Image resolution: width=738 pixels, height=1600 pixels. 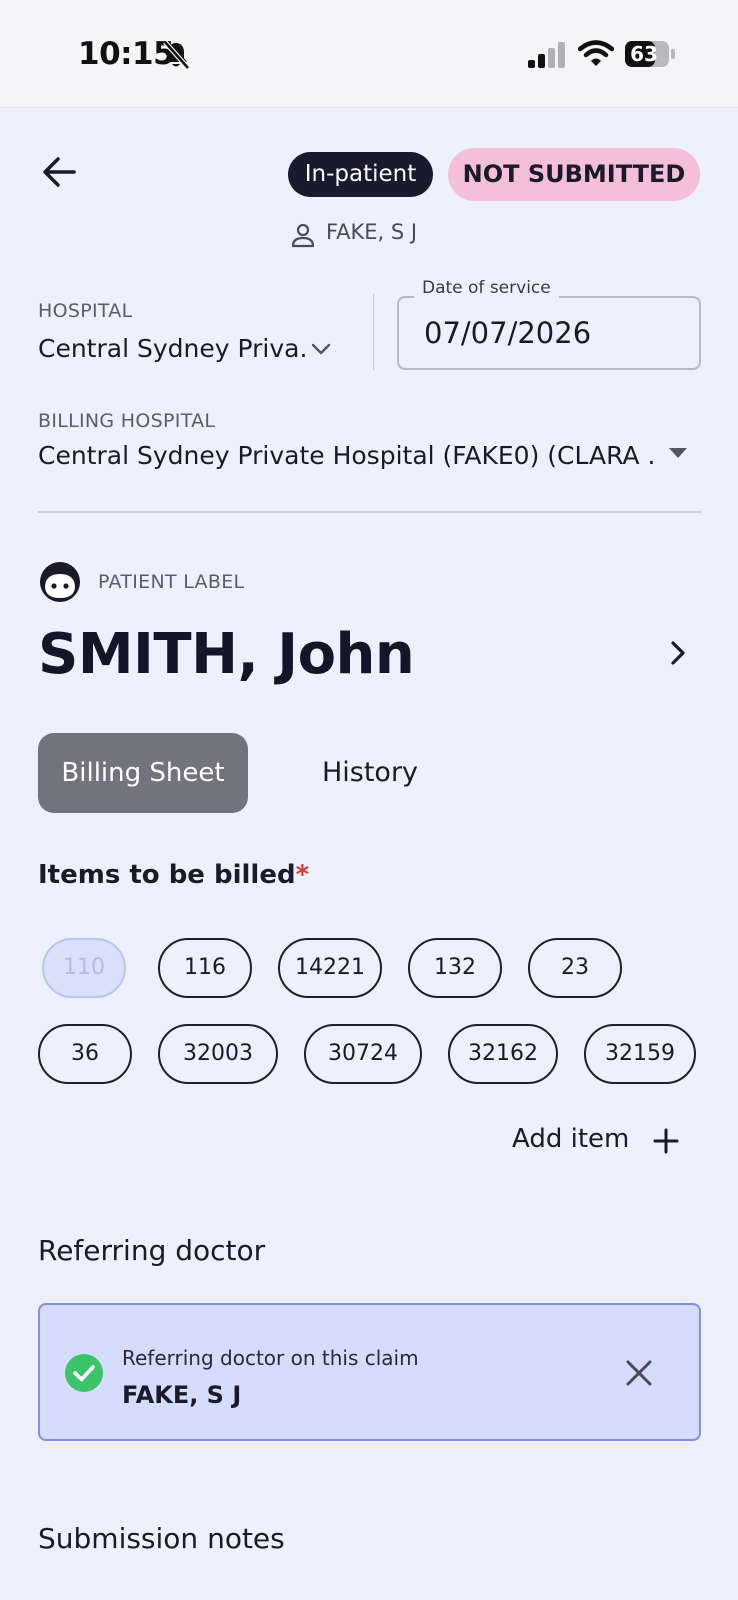 What do you see at coordinates (302, 875) in the screenshot?
I see `required-marker: *` at bounding box center [302, 875].